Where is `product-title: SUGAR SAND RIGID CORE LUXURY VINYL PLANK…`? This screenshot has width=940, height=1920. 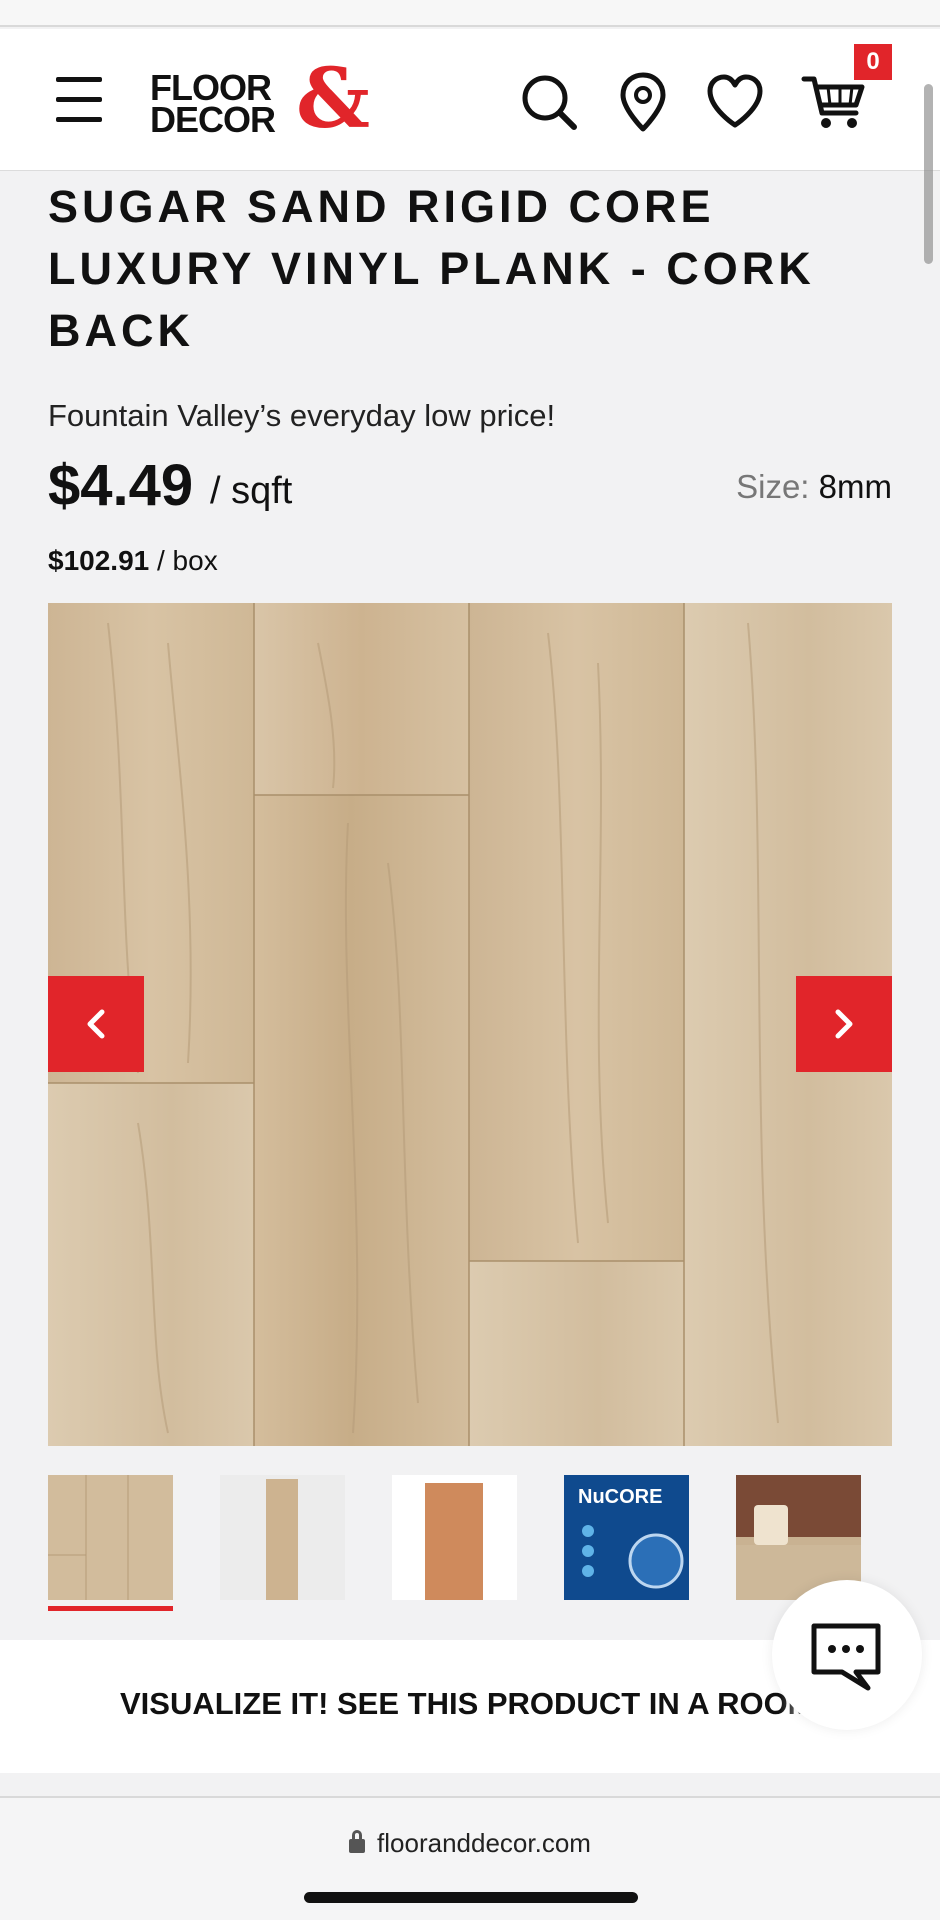 product-title: SUGAR SAND RIGID CORE LUXURY VINYL PLANK… is located at coordinates (431, 268).